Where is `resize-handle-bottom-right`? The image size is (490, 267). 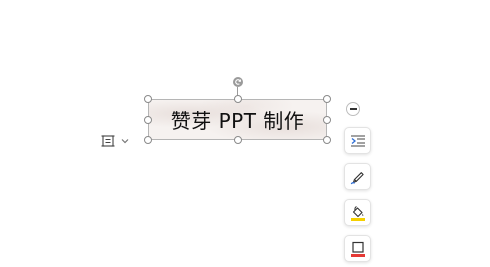 resize-handle-bottom-right is located at coordinates (327, 140).